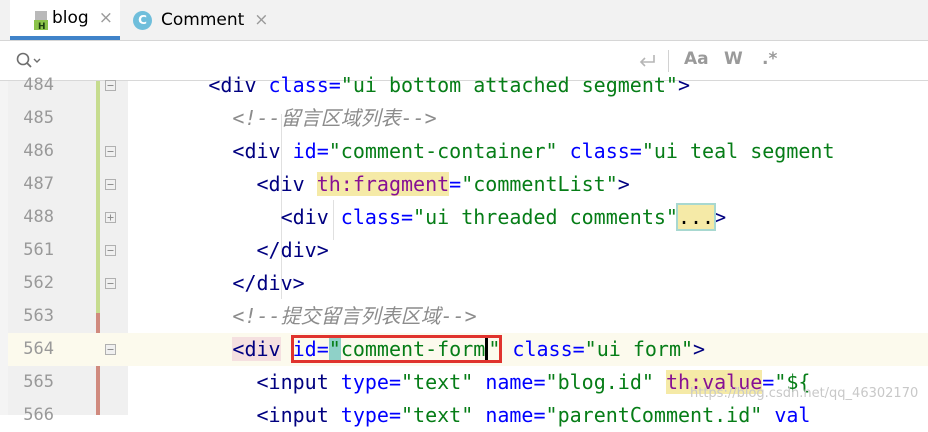 The image size is (928, 432). I want to click on code-text: <div class="ui bottom attached segment">, so click(401, 85).